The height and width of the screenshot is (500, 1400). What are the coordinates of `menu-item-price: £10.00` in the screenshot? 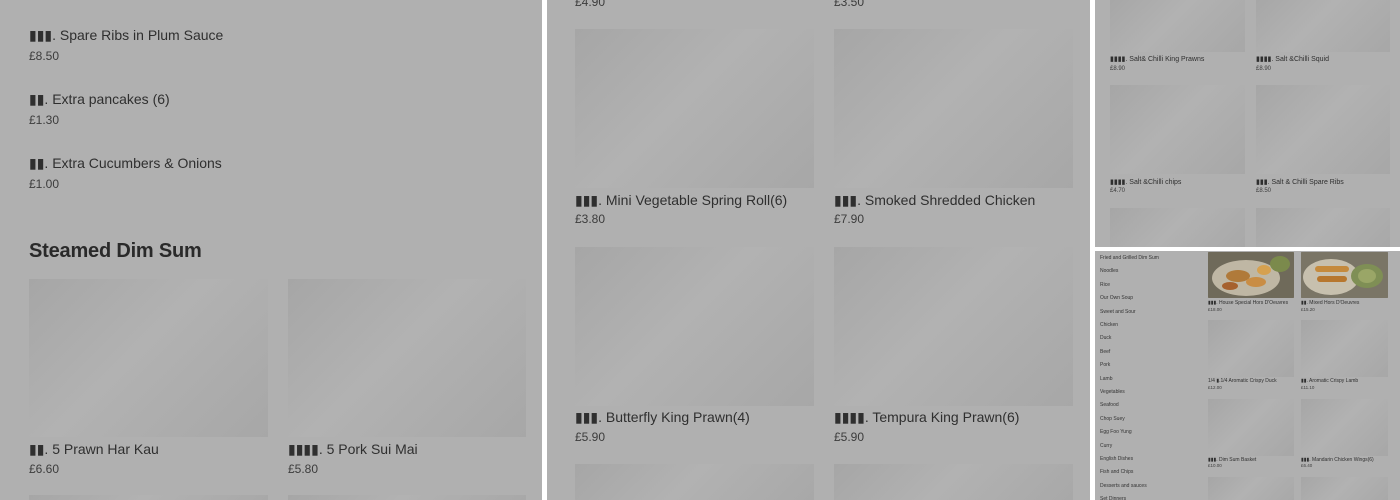 It's located at (1215, 465).